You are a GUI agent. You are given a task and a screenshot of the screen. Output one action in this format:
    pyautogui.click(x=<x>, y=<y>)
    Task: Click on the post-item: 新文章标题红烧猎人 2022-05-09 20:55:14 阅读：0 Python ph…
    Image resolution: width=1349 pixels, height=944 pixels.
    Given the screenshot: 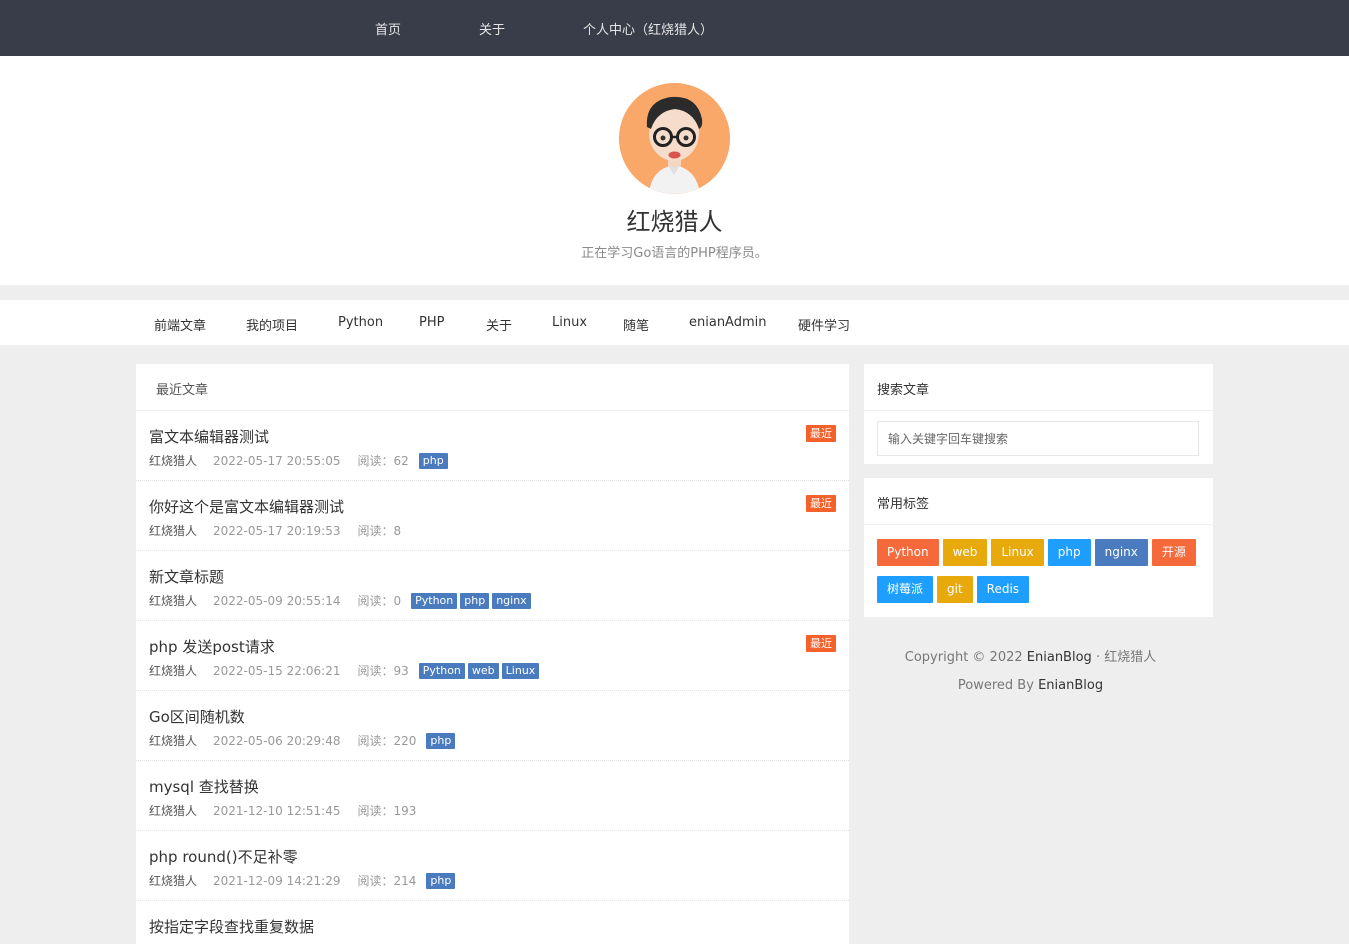 What is the action you would take?
    pyautogui.click(x=492, y=586)
    